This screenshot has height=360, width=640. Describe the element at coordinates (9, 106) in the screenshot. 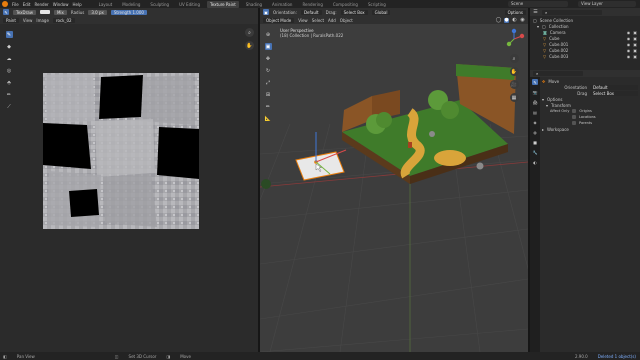

I see `sample-icon: ⟋` at that location.